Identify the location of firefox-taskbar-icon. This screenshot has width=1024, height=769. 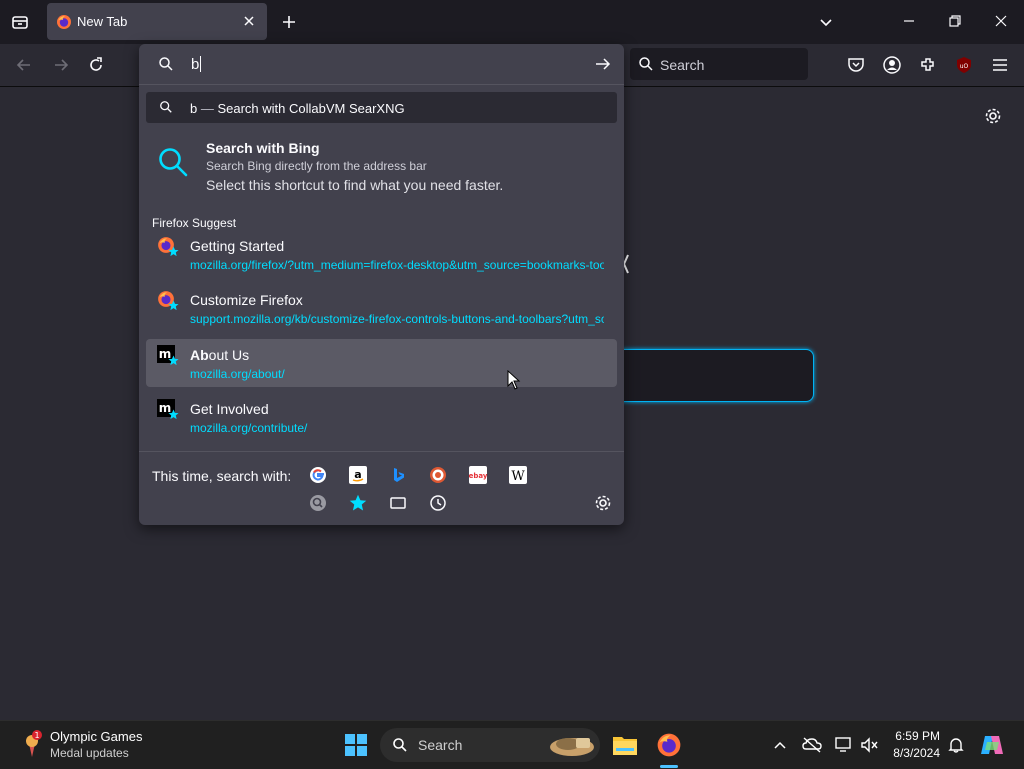
(669, 745).